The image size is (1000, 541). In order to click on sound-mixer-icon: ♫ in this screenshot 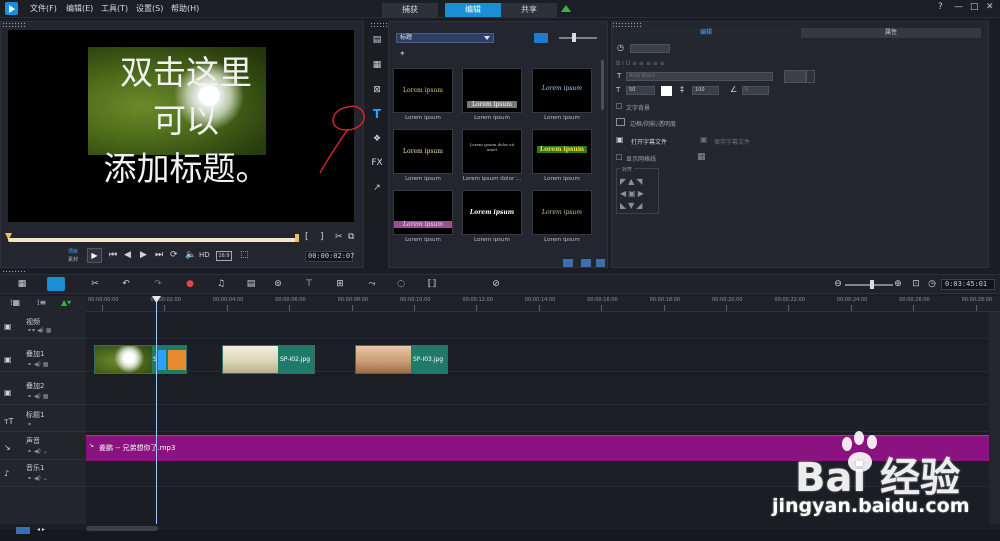, I will do `click(221, 284)`.